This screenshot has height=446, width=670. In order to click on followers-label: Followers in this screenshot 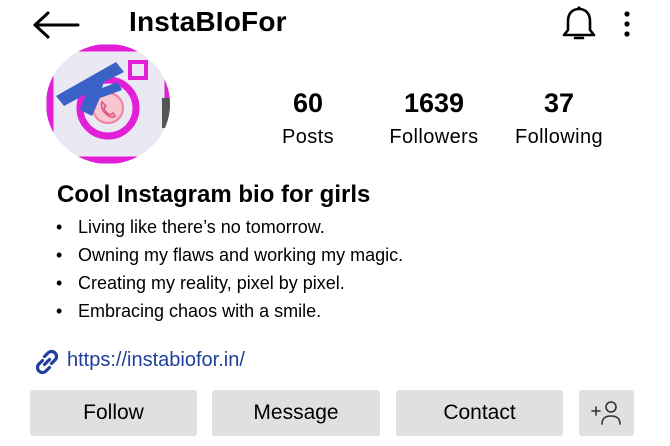, I will do `click(434, 137)`.